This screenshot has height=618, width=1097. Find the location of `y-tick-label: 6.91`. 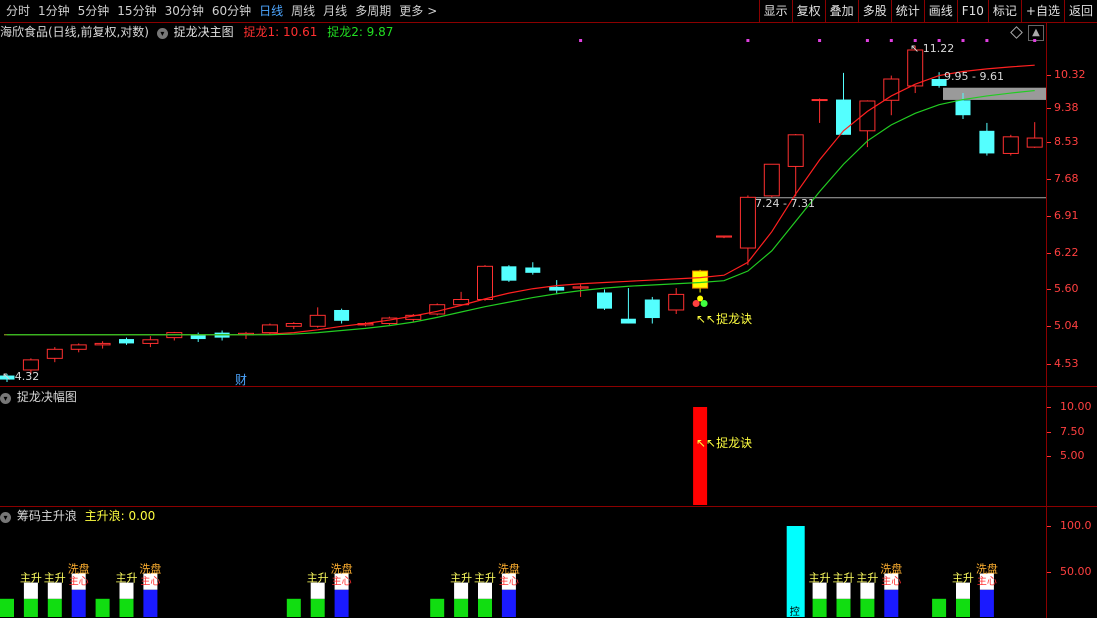

y-tick-label: 6.91 is located at coordinates (1066, 215).